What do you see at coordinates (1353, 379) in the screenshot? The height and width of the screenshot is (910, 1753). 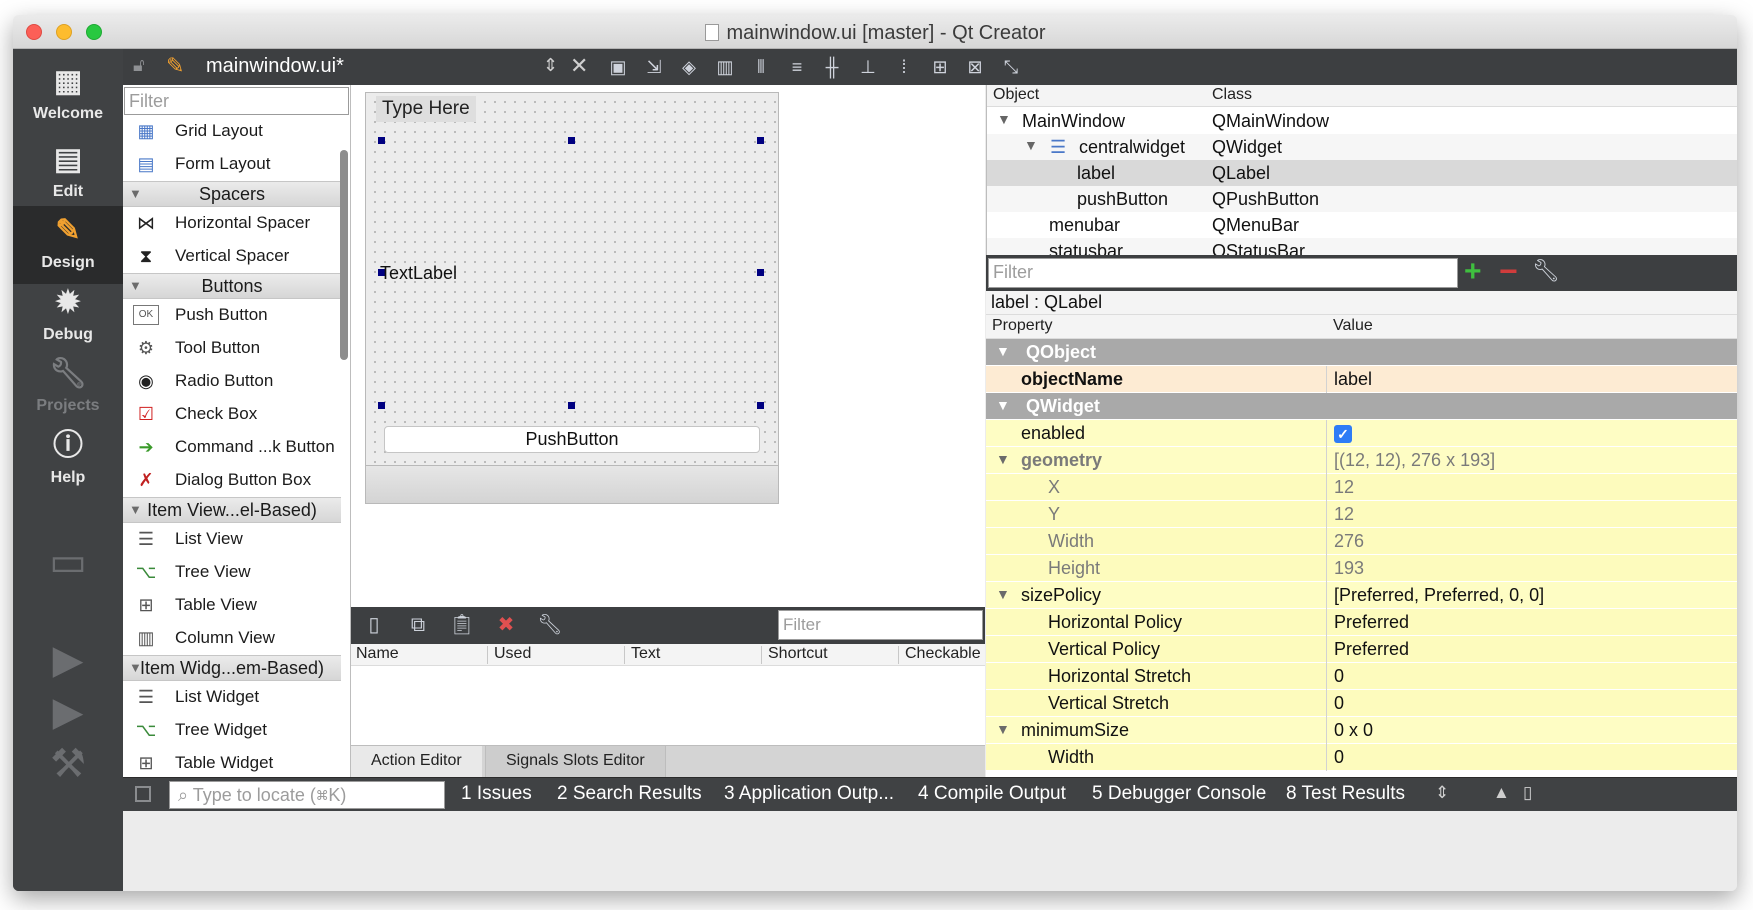 I see `property-value: label` at bounding box center [1353, 379].